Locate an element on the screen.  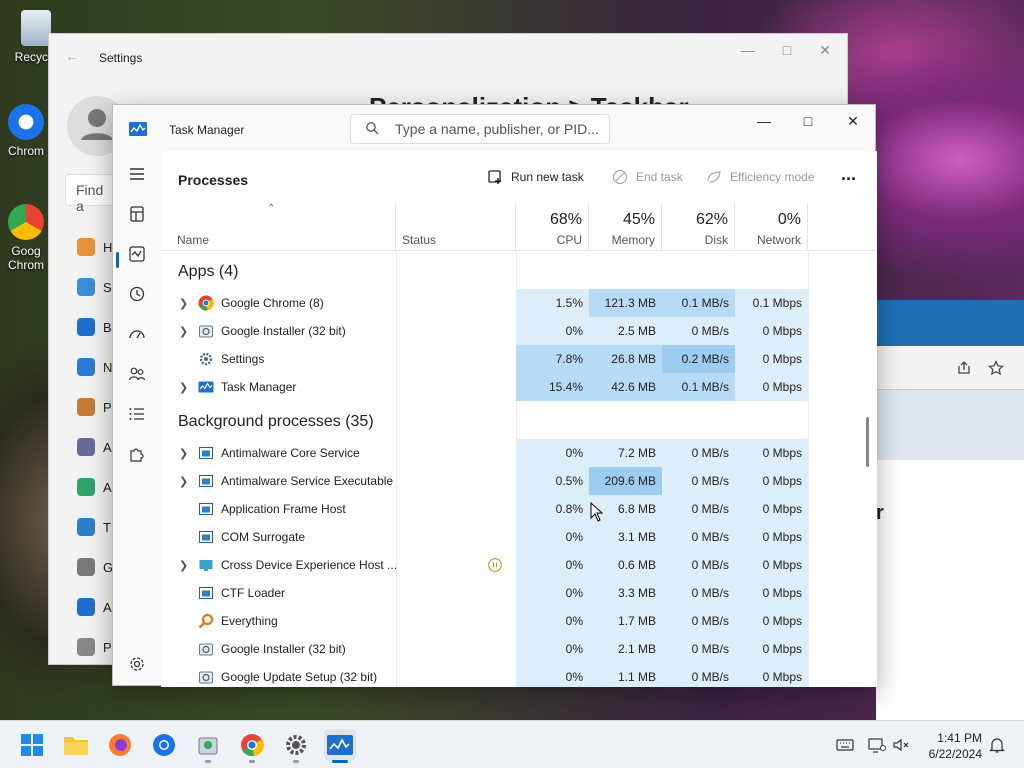
settings-nav-privacy: P is located at coordinates (97, 647).